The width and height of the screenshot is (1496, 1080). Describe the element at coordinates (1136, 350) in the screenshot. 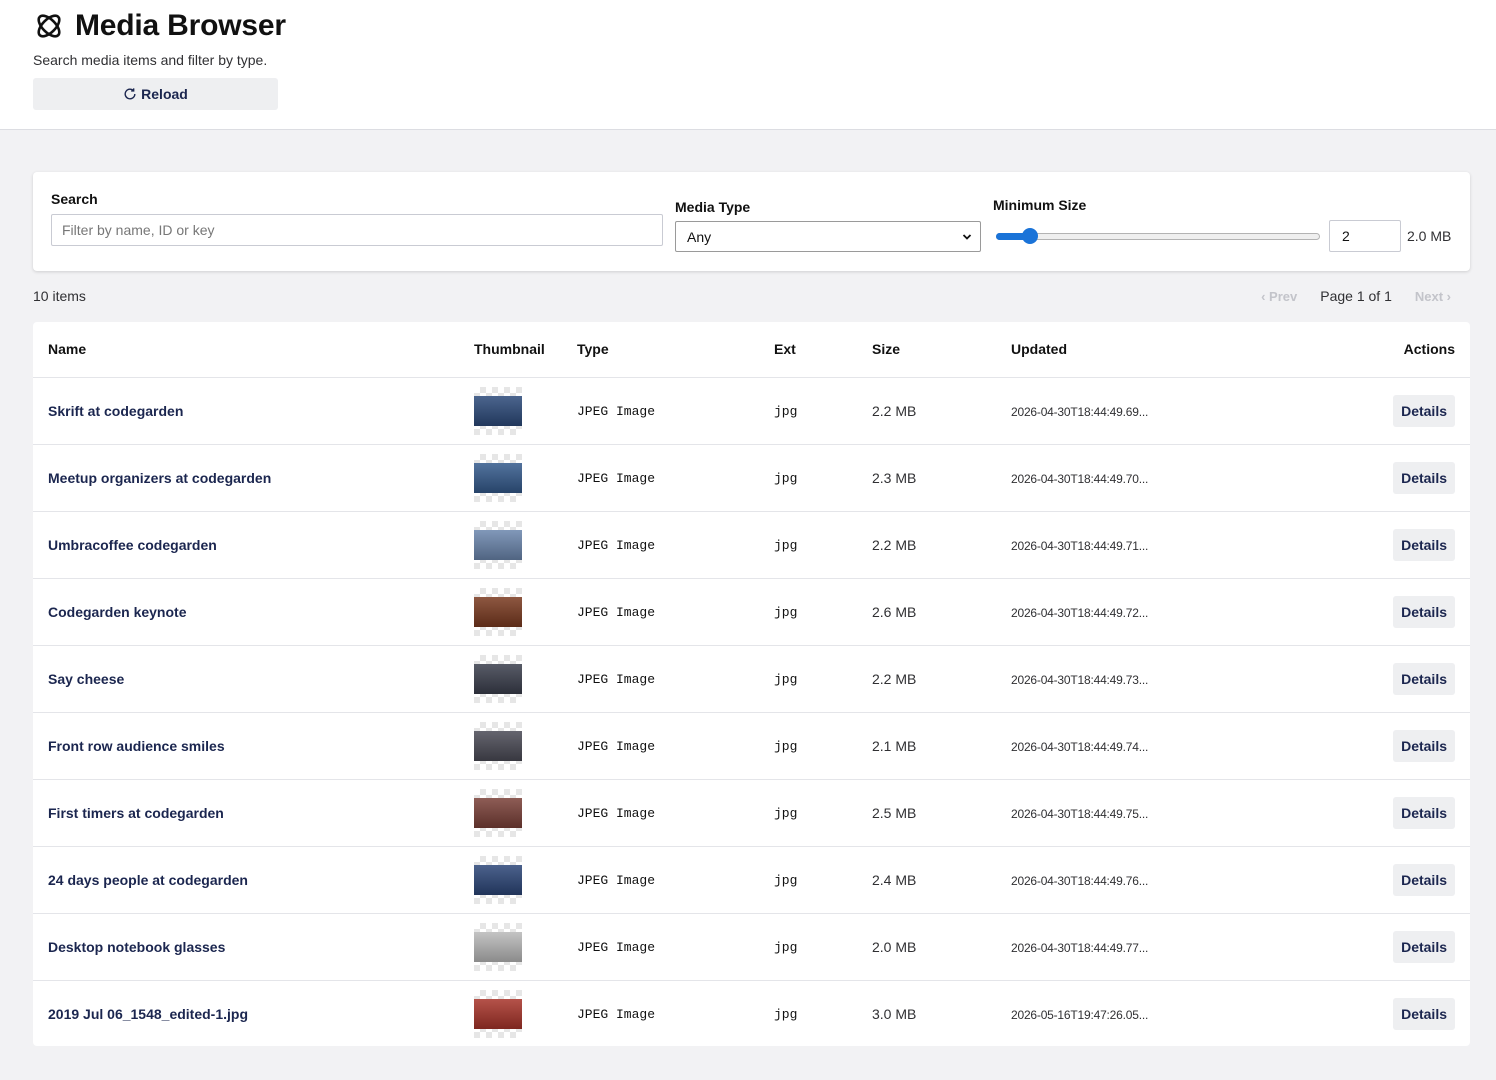

I see `column-header-updated: Updated` at that location.